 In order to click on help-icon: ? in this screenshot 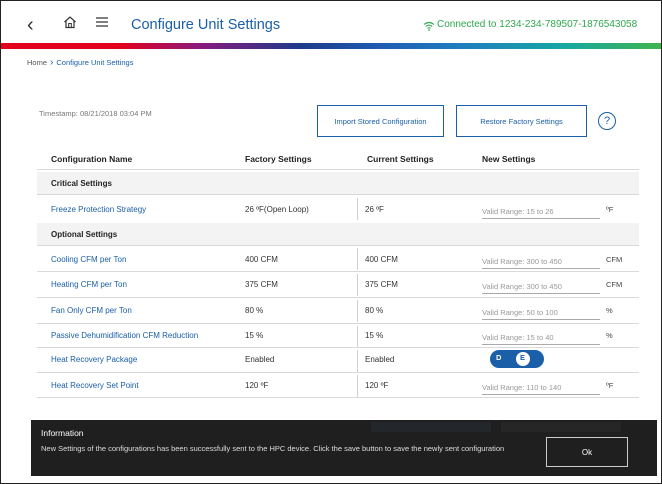, I will do `click(607, 121)`.